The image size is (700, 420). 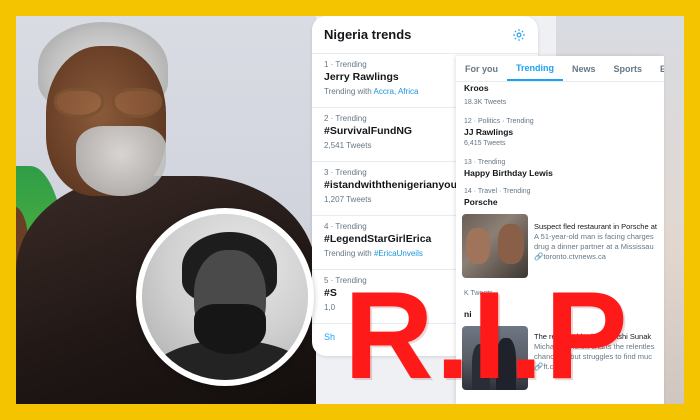 I want to click on tab-news: News, so click(x=584, y=68).